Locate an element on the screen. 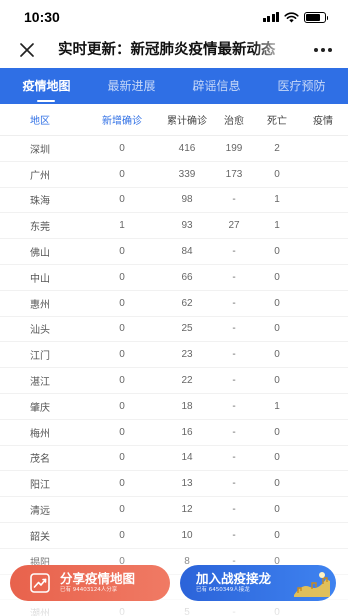  status-time: 10:30 is located at coordinates (42, 17).